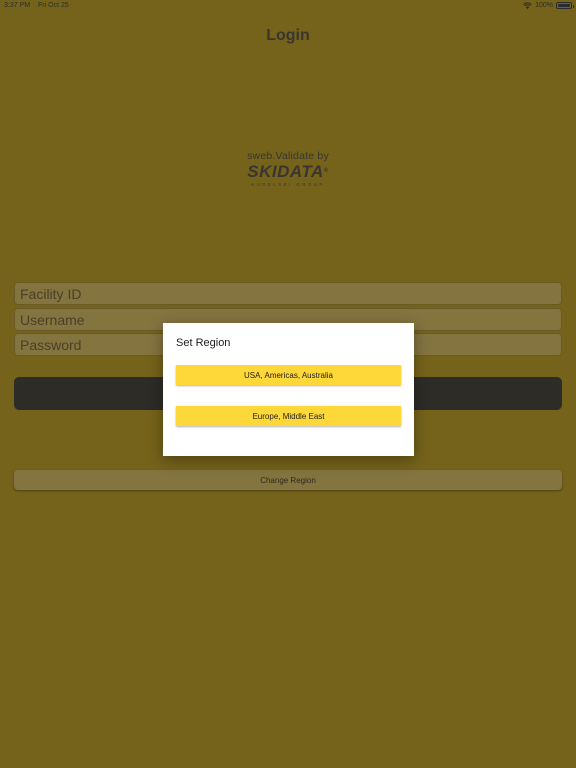  I want to click on status-time: 3:37 PM, so click(17, 5).